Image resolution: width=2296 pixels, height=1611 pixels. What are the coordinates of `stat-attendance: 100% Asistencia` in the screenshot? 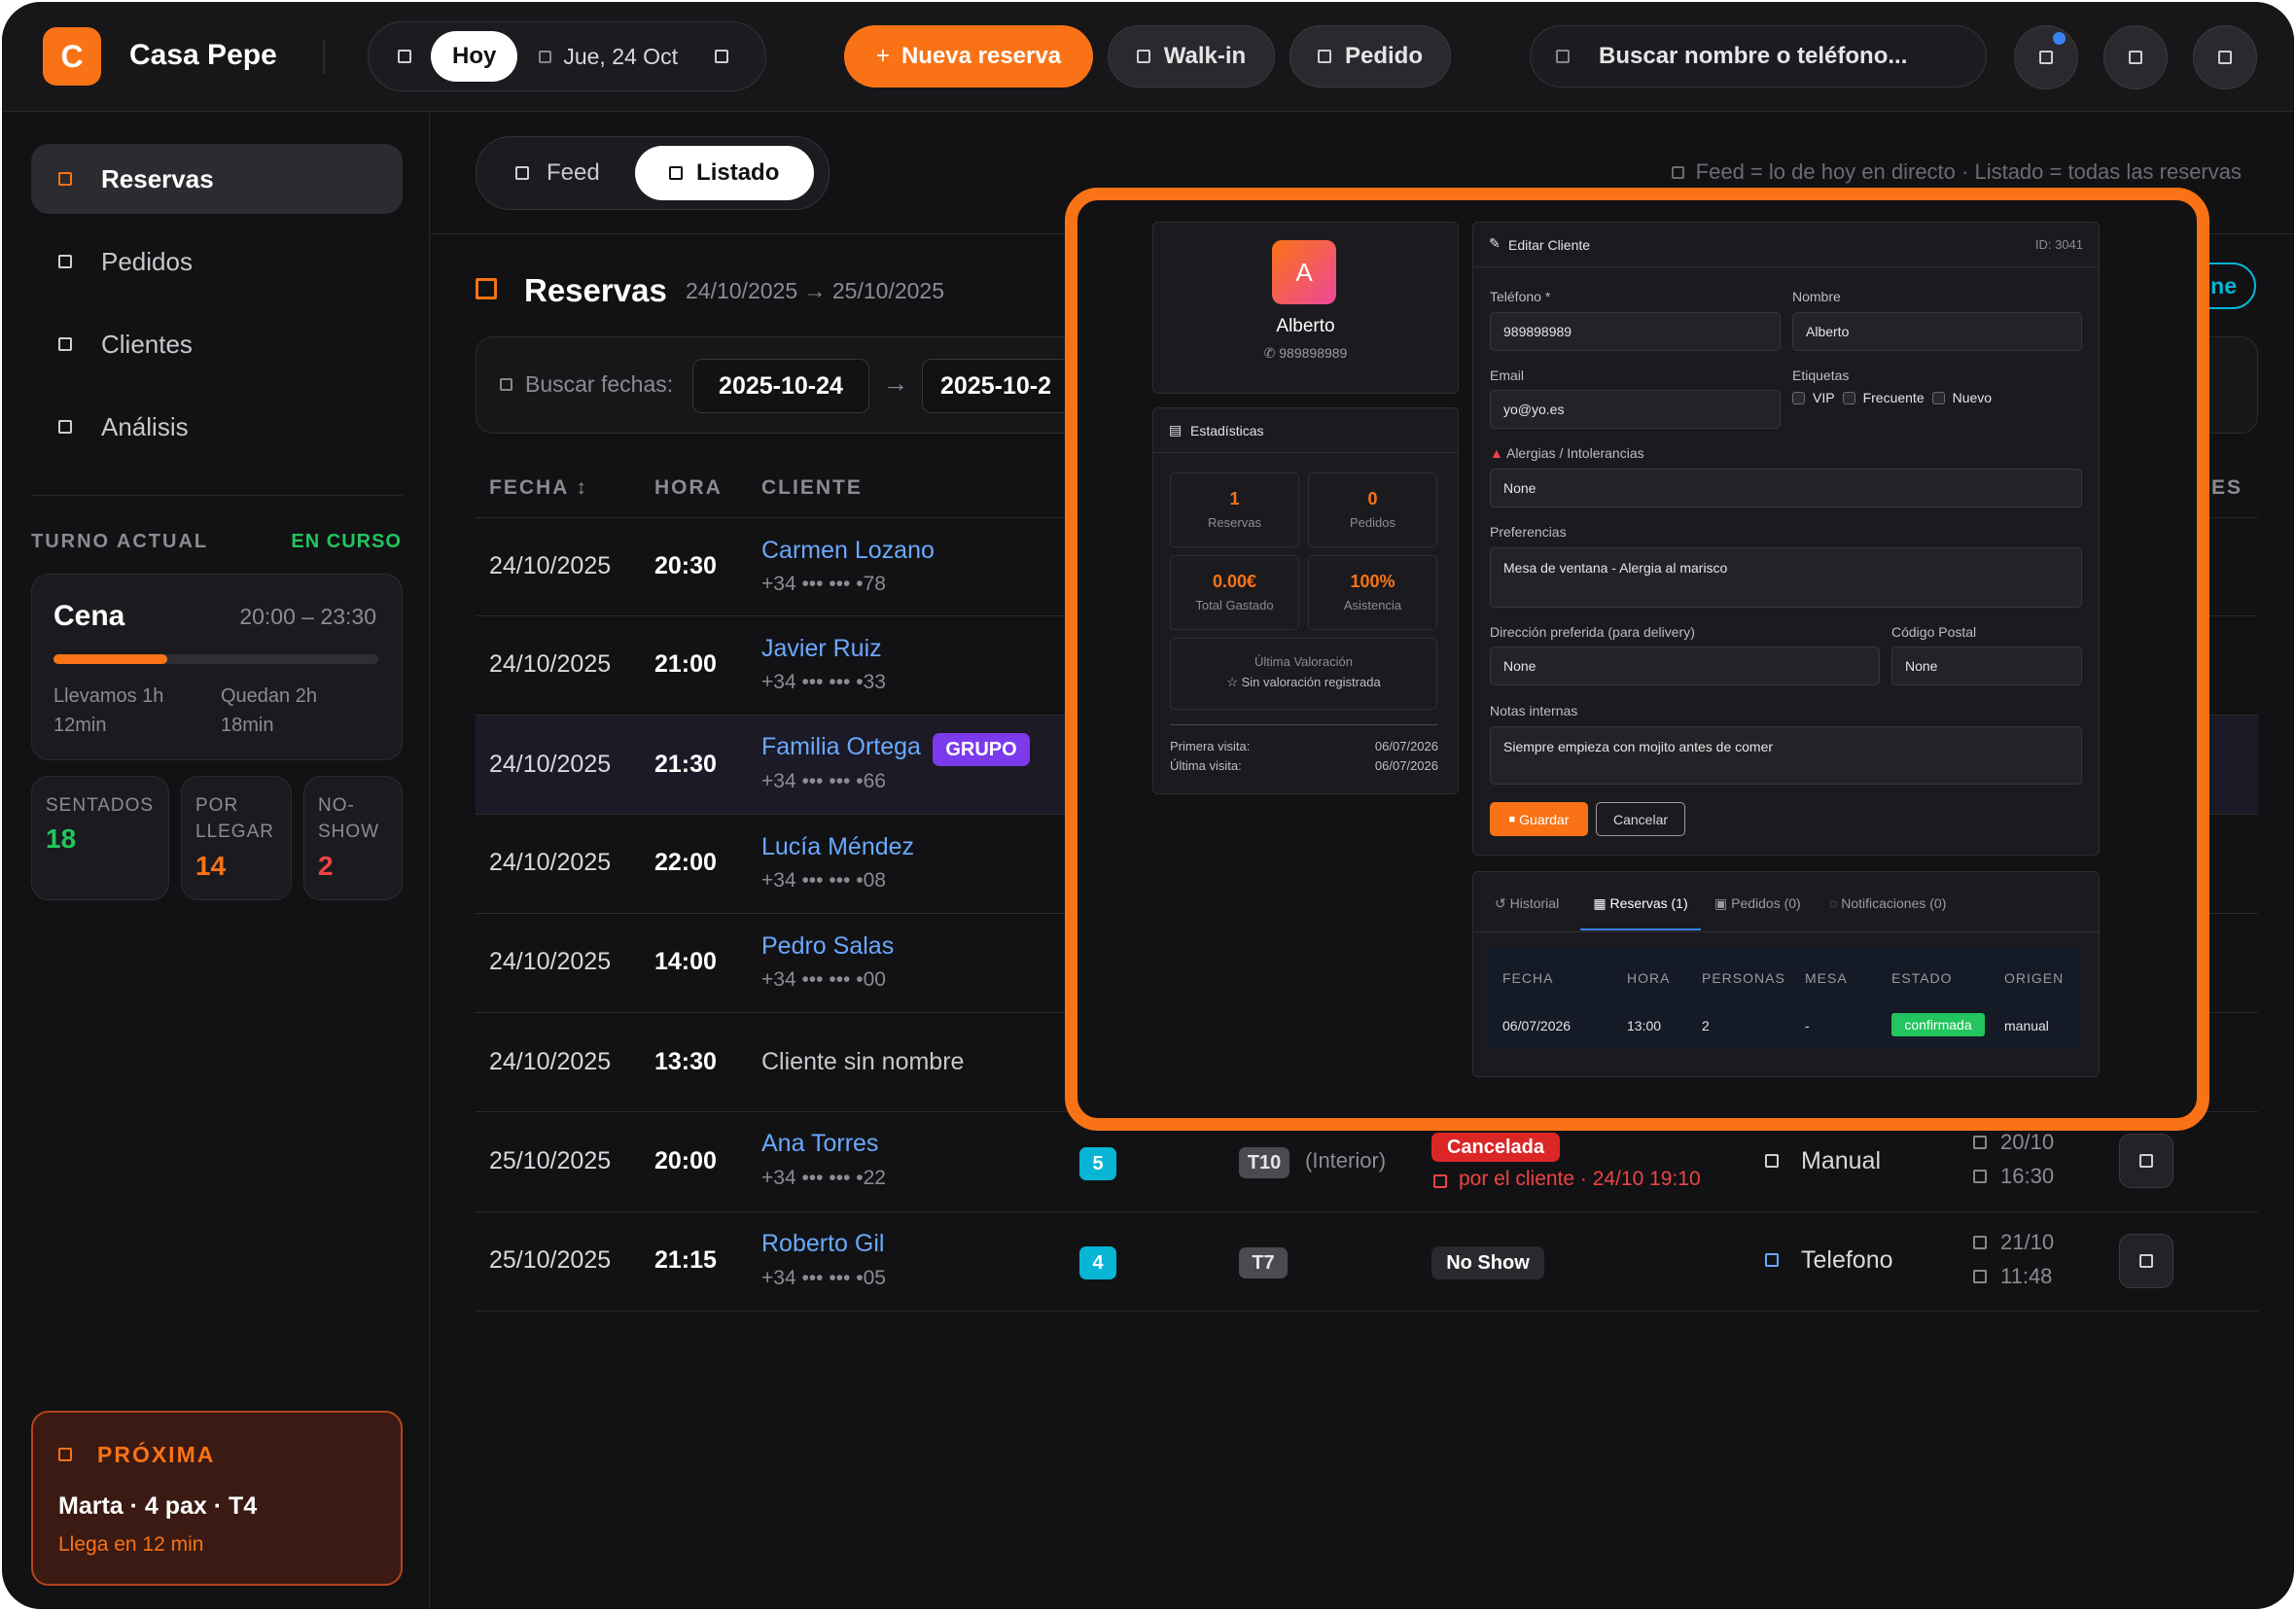 It's located at (1373, 593).